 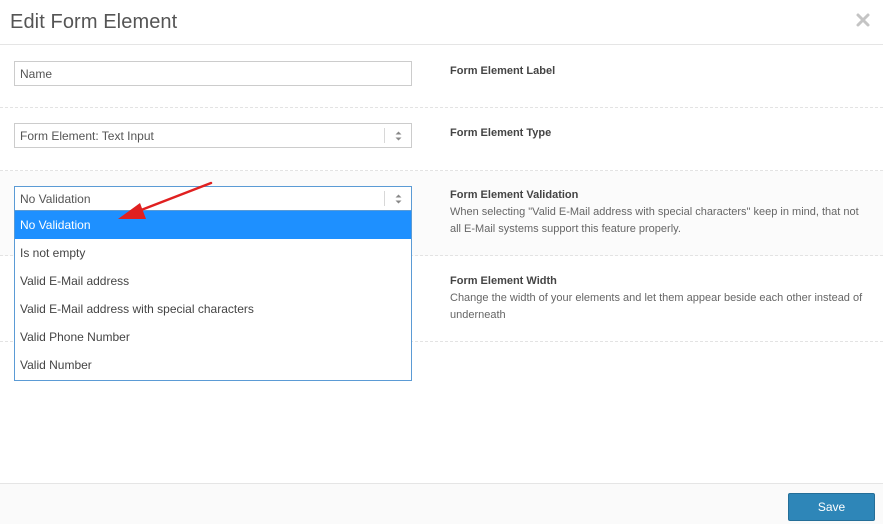 What do you see at coordinates (87, 136) in the screenshot?
I see `element-type-selected-value: Form Element: Text Input` at bounding box center [87, 136].